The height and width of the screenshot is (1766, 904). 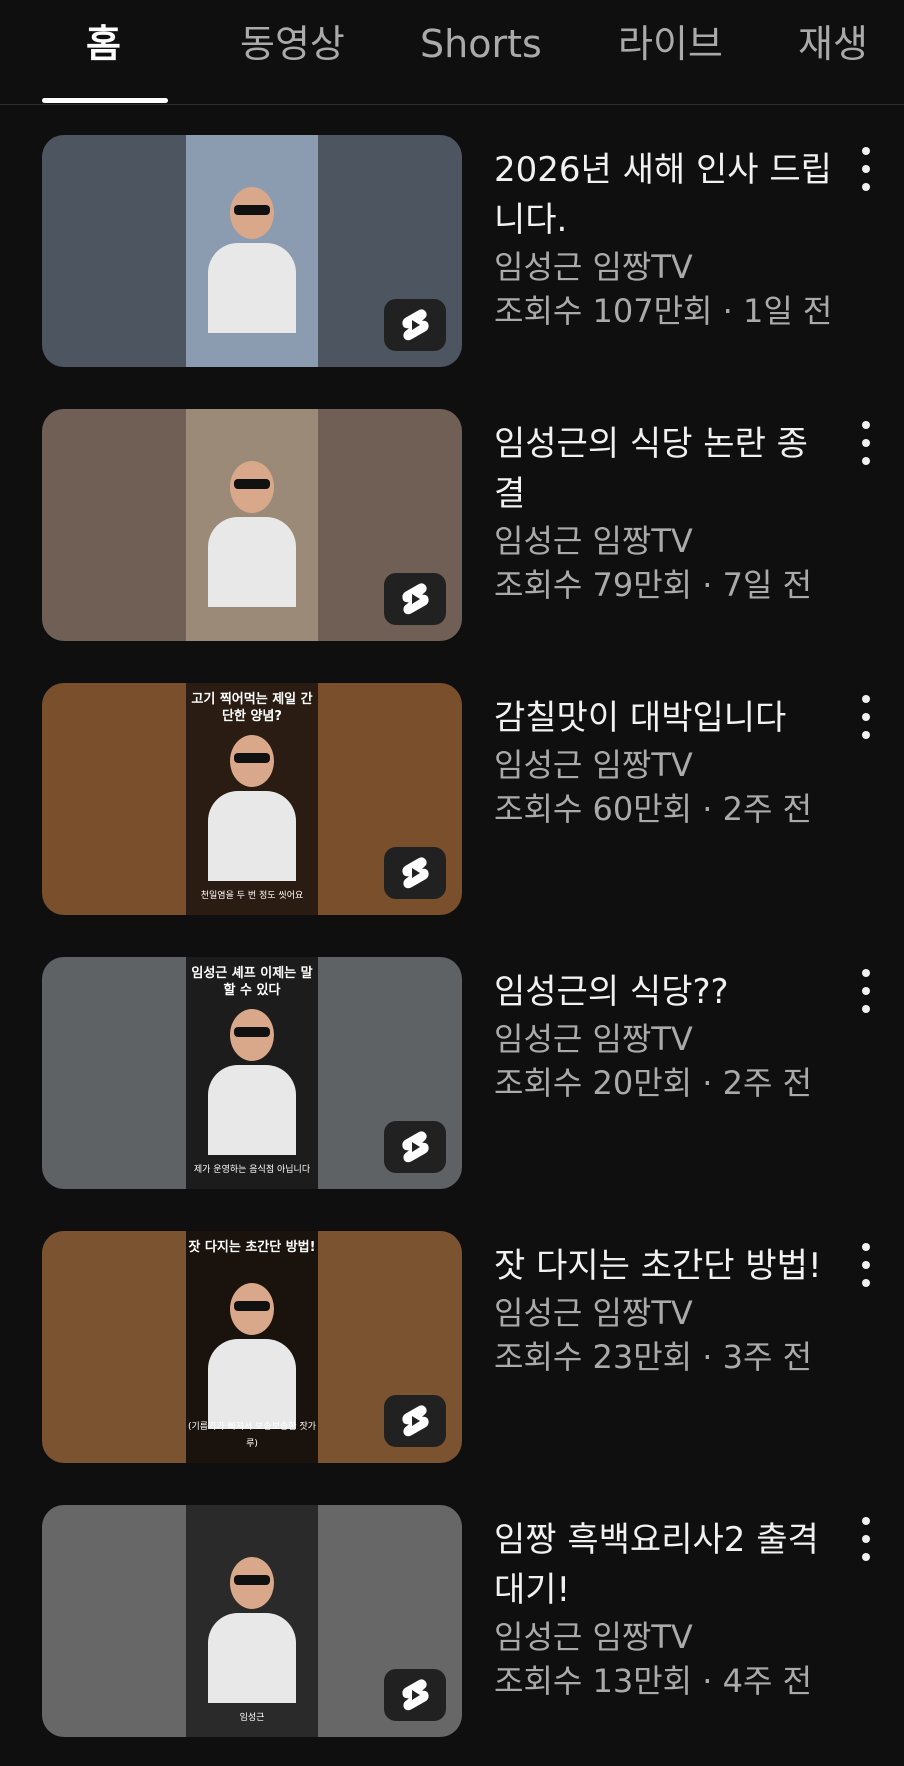 I want to click on tab-videos: 동영상, so click(x=292, y=44).